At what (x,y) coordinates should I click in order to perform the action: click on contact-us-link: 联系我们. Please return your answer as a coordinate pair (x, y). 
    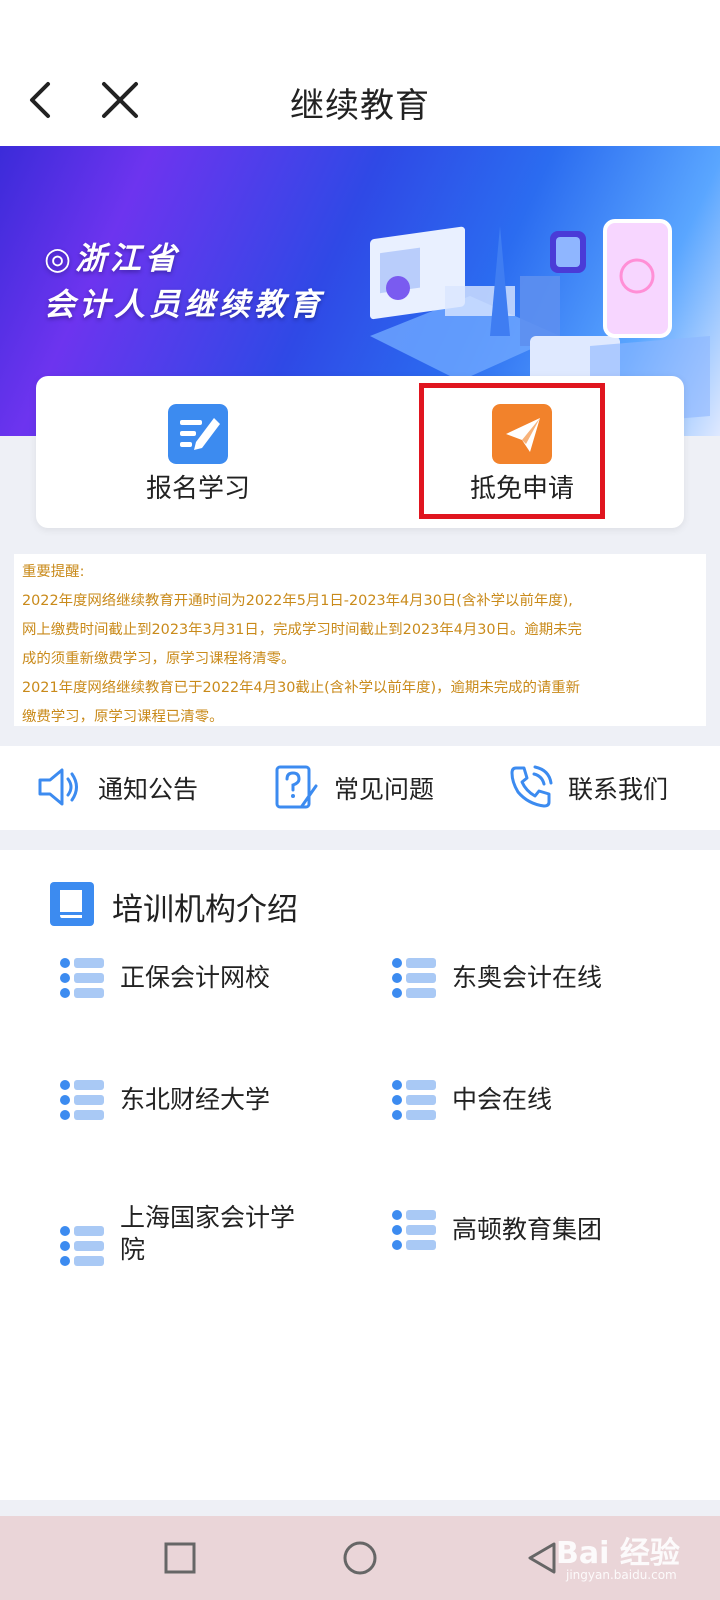
    Looking at the image, I should click on (603, 788).